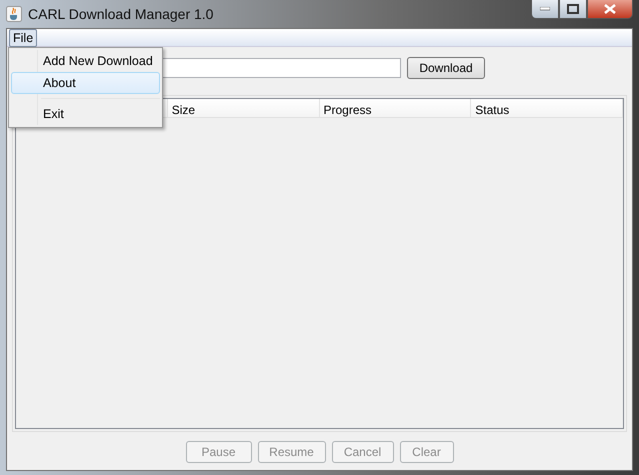 The height and width of the screenshot is (475, 639). I want to click on window-title: CARL Download Manager 1.0, so click(121, 14).